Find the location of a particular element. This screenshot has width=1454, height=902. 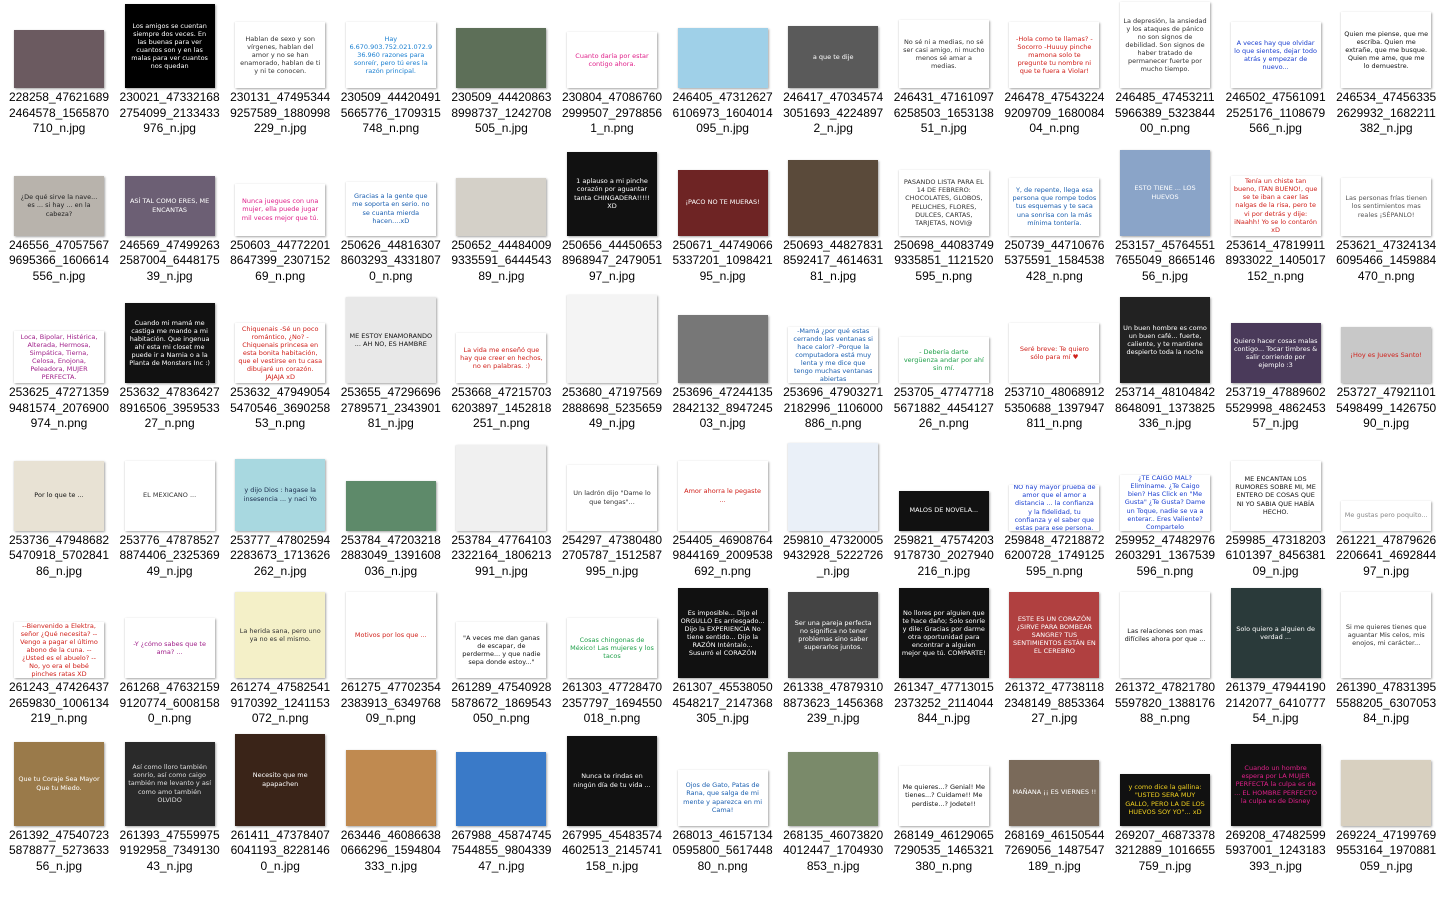

file-item: 269224_47199769 9553164_1970881 059_n.jpg is located at coordinates (1386, 810).